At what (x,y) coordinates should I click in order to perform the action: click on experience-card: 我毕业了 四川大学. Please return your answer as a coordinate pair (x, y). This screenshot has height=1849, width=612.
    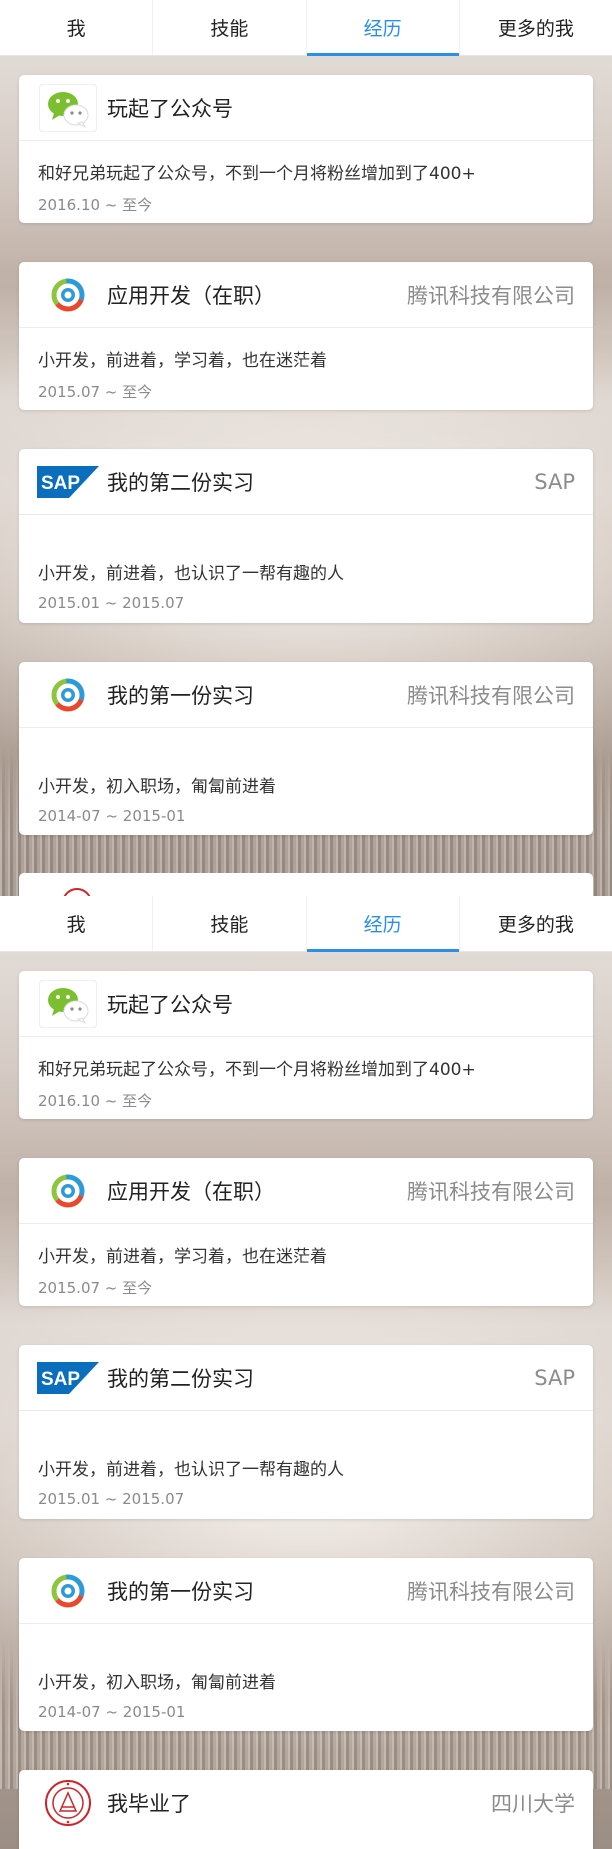
    Looking at the image, I should click on (306, 1809).